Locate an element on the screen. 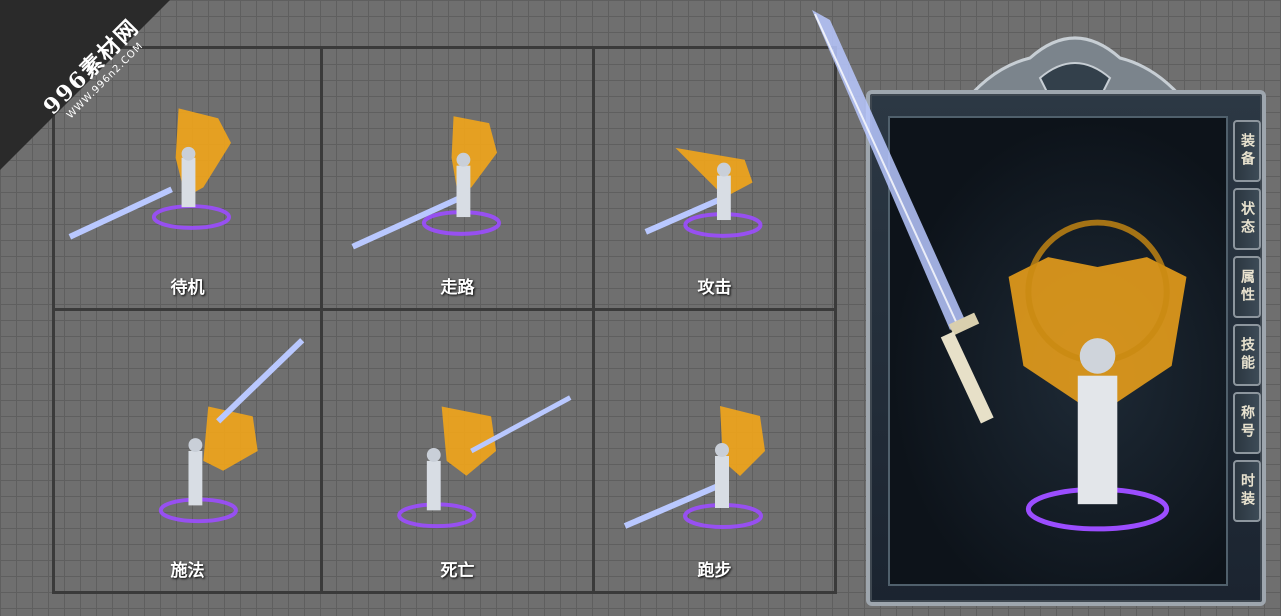 The image size is (1281, 616). state-cell-death: 死亡 is located at coordinates (459, 451).